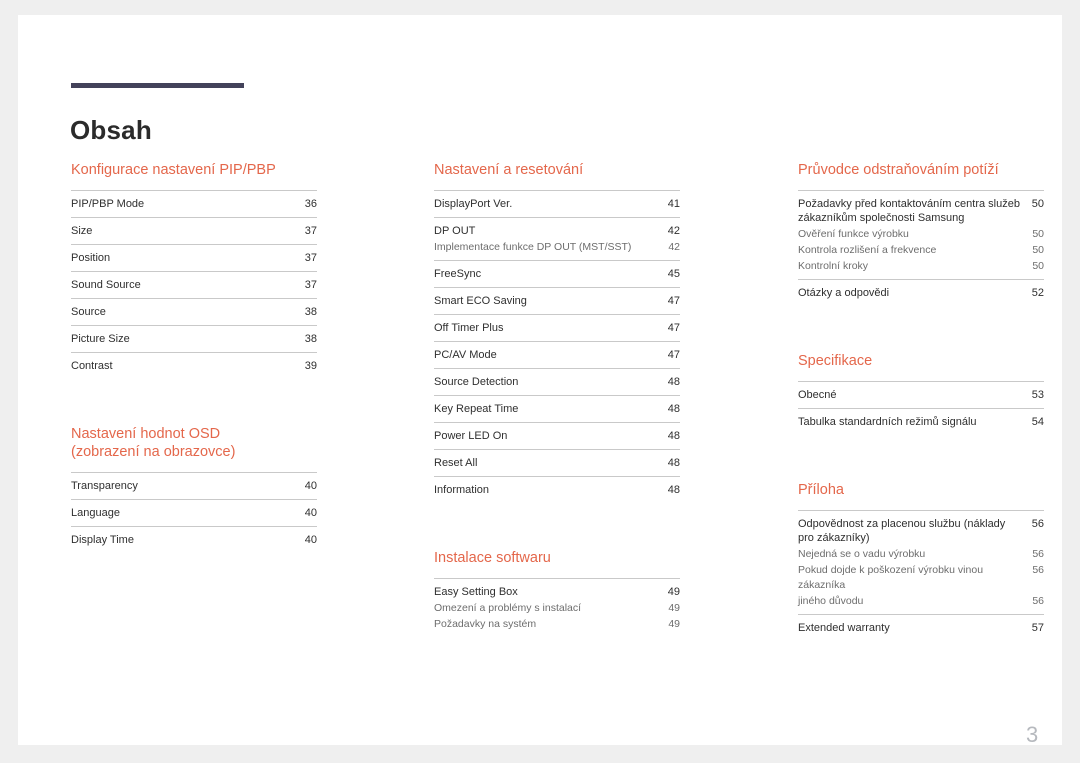 This screenshot has height=763, width=1080. What do you see at coordinates (194, 257) in the screenshot?
I see `toc-entry: Position 37` at bounding box center [194, 257].